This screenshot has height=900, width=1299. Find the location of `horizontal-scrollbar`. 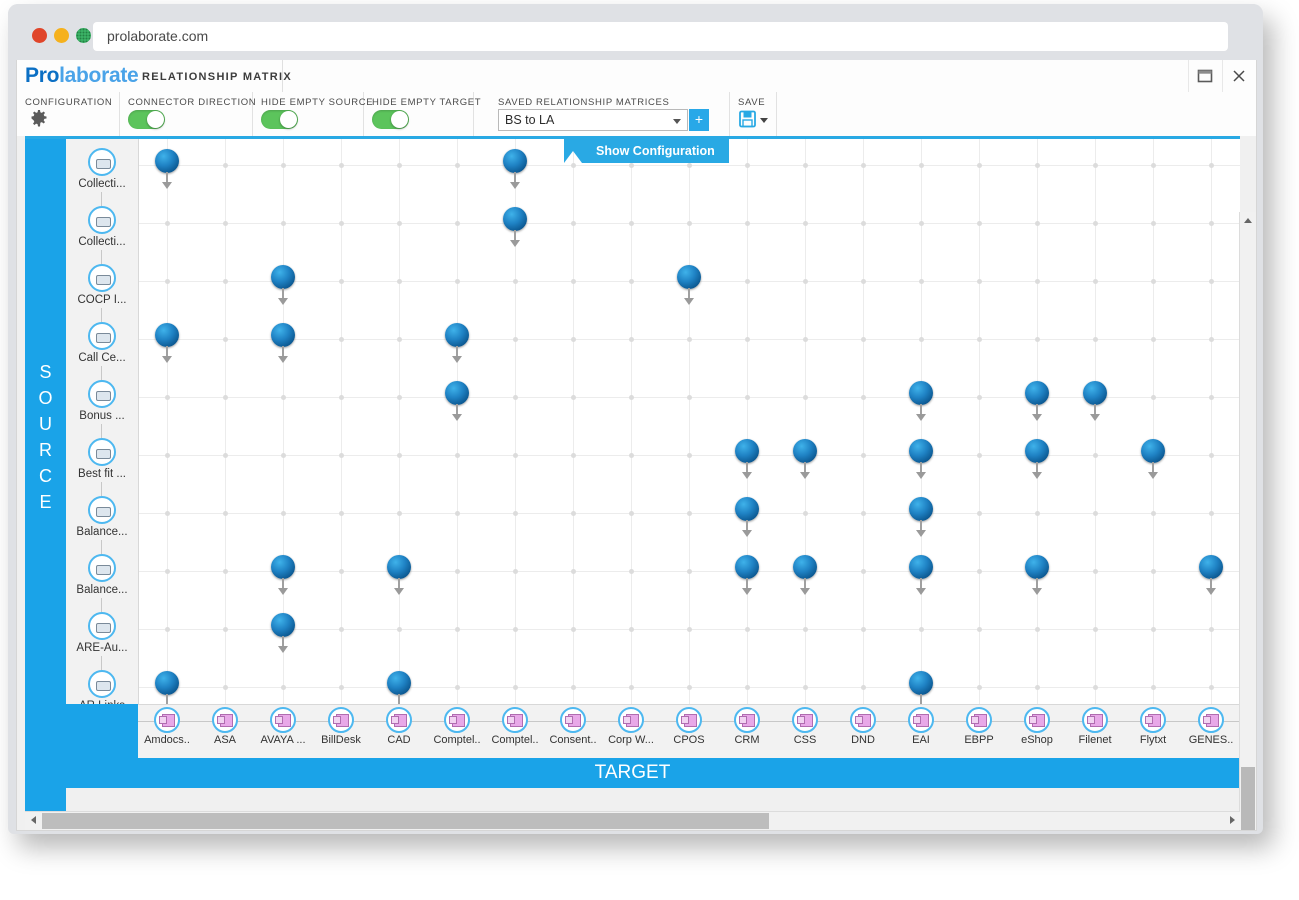

horizontal-scrollbar is located at coordinates (632, 820).